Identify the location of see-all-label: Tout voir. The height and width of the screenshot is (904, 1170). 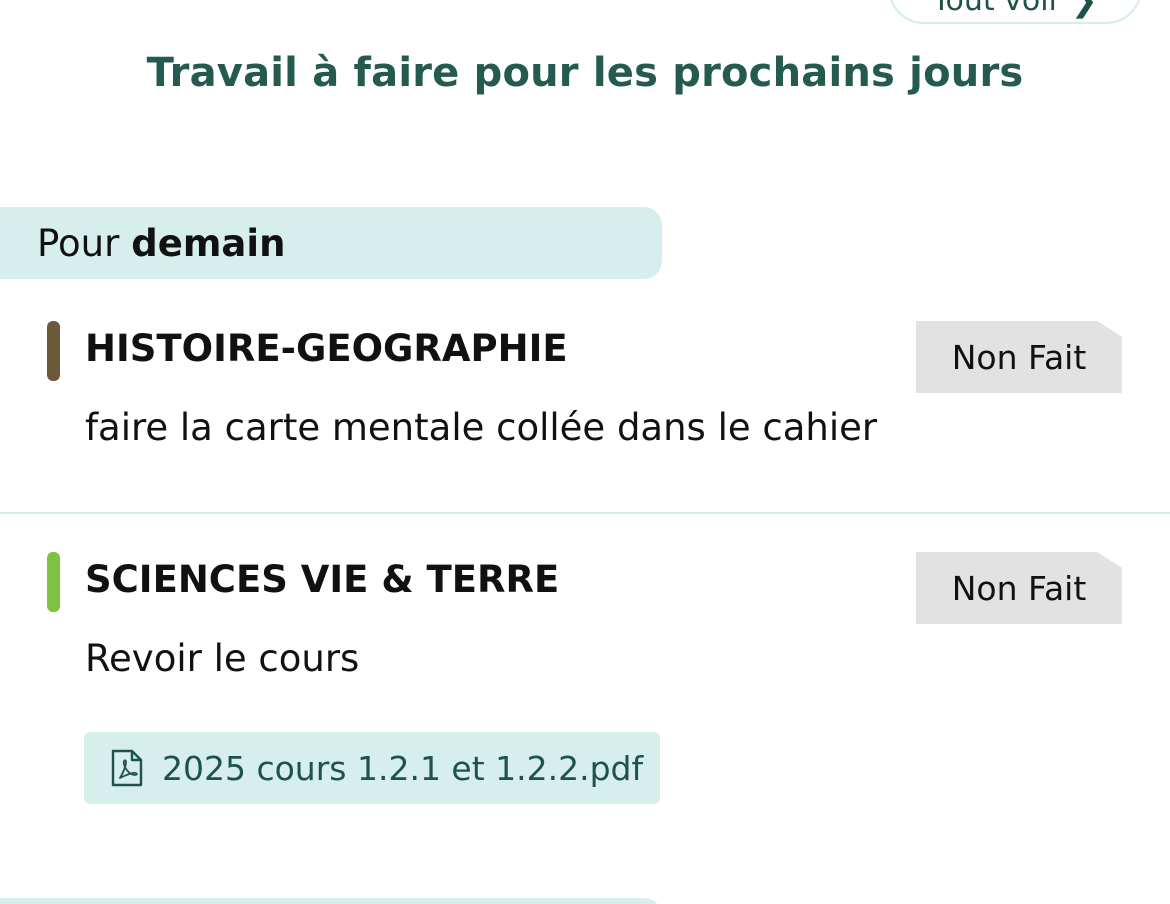
(996, 9).